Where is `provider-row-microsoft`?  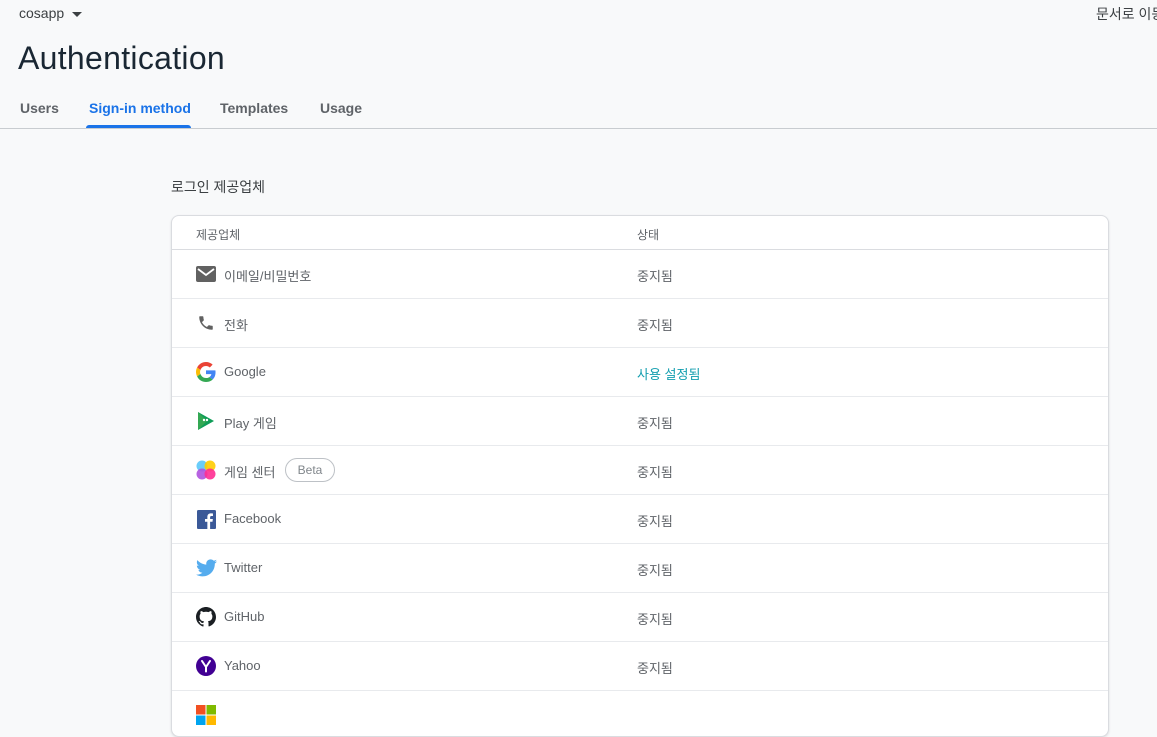 provider-row-microsoft is located at coordinates (640, 713).